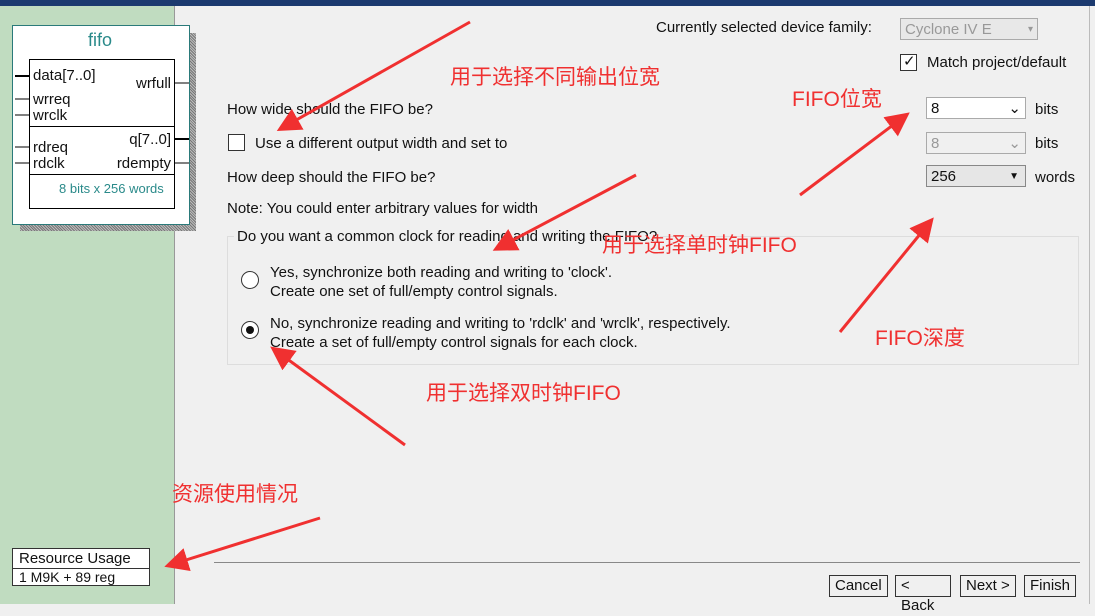 This screenshot has height=616, width=1095. I want to click on annotation-dual-clock: 用于选择双时钟FIFO, so click(523, 393).